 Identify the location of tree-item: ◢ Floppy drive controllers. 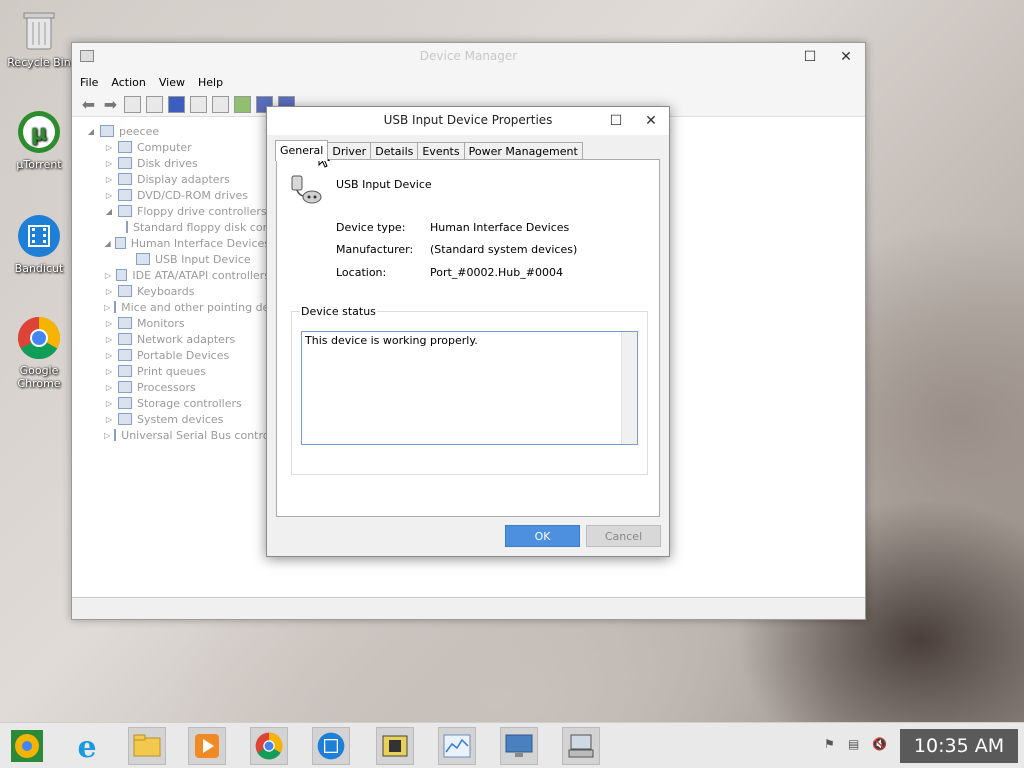
(175, 211).